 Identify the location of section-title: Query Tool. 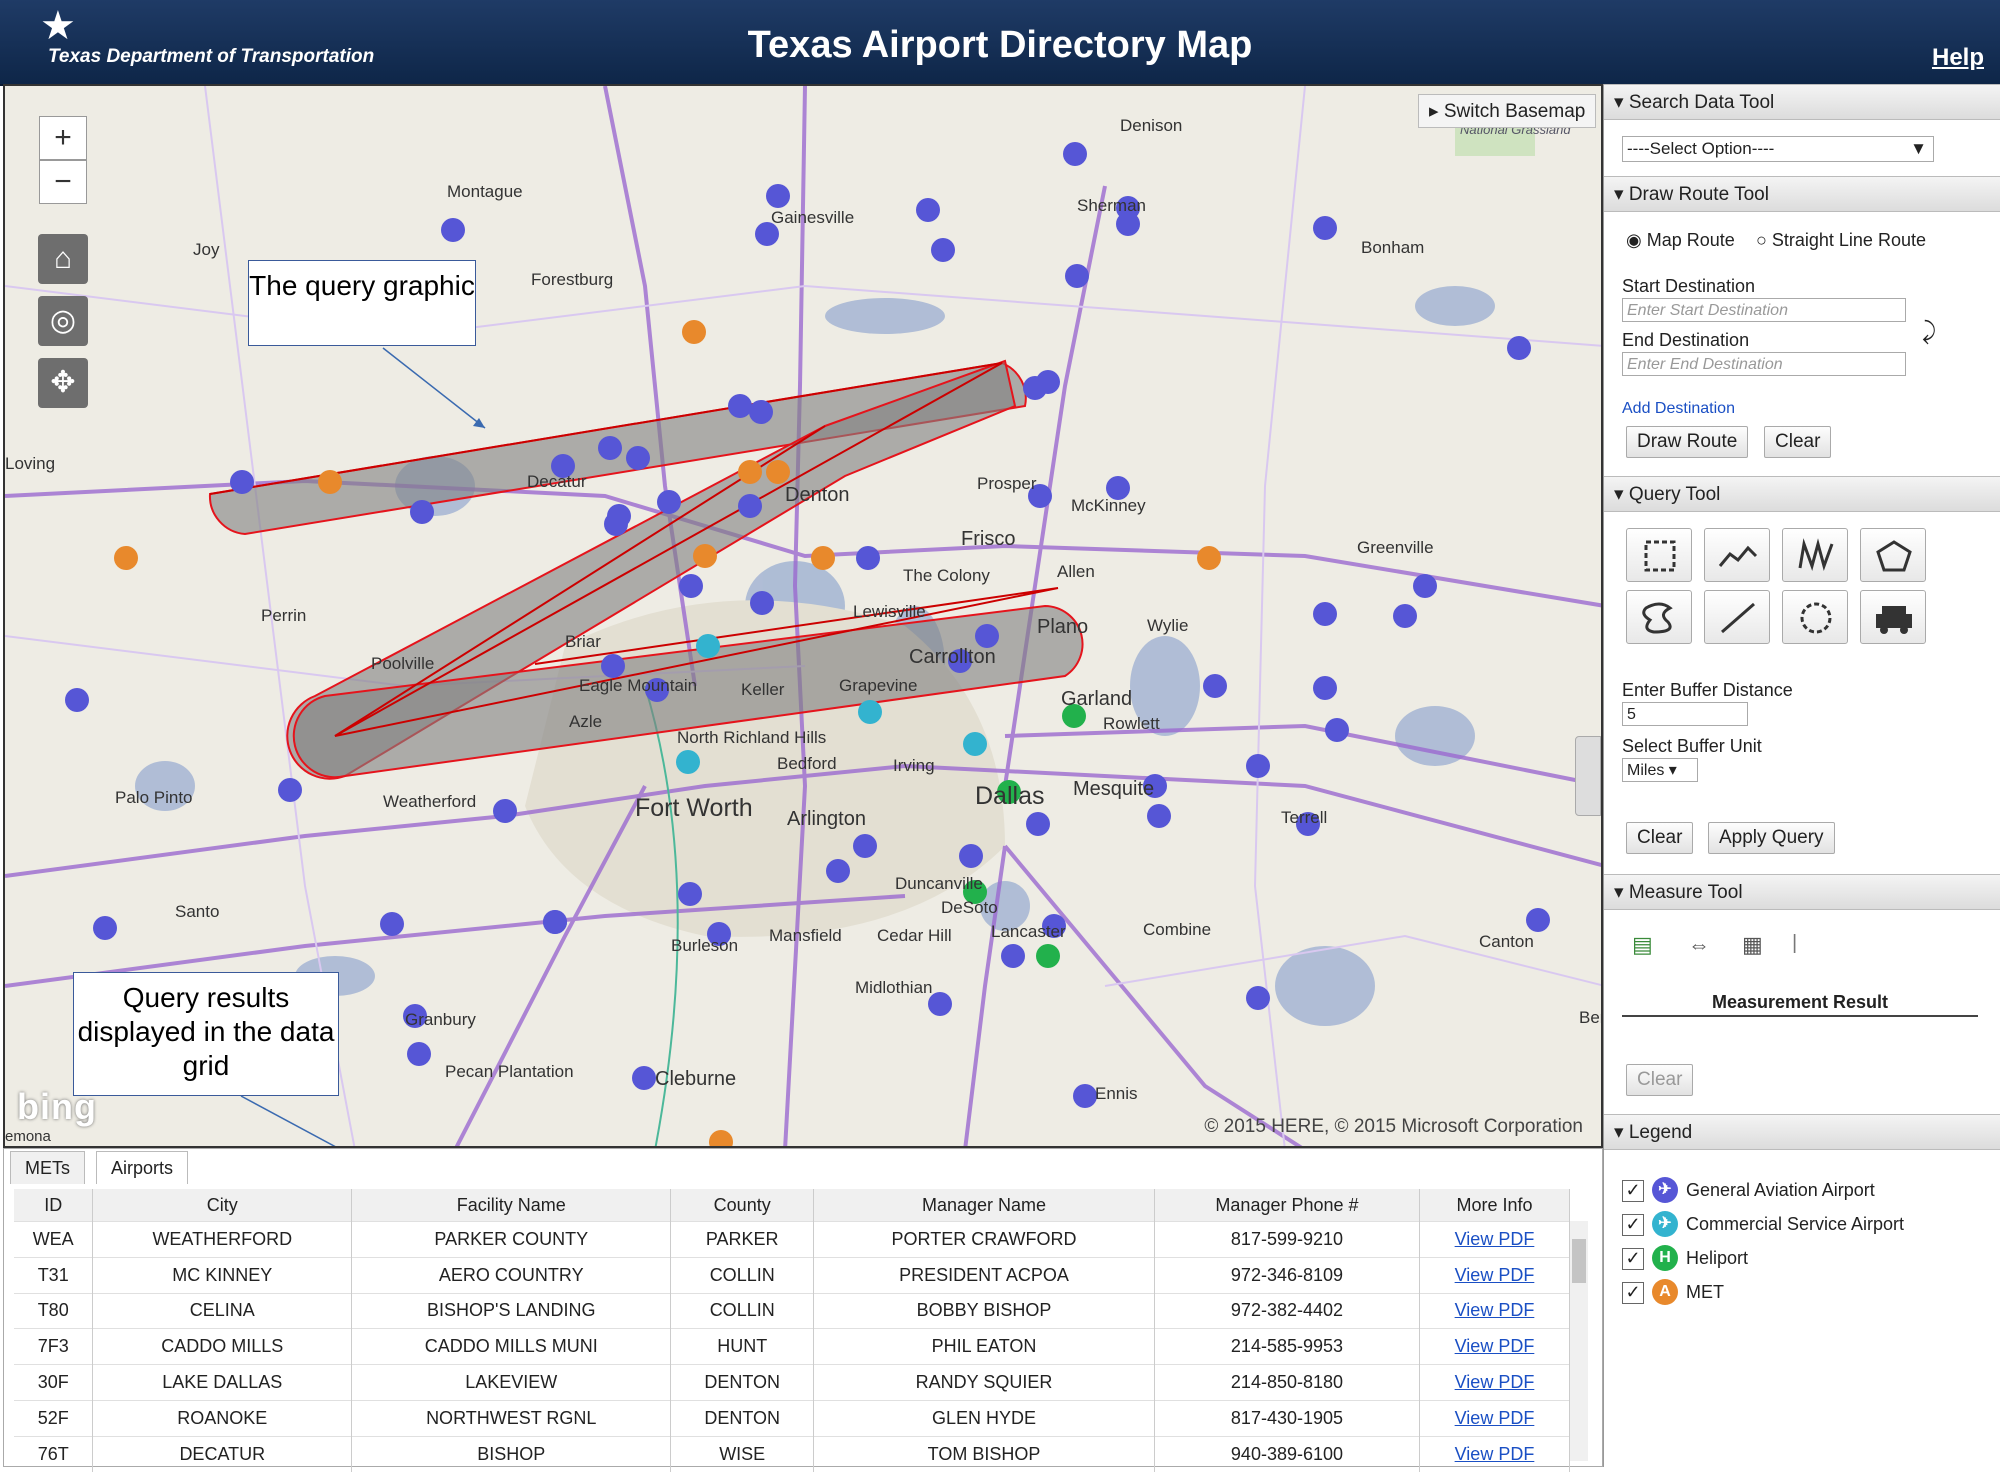
(1674, 494).